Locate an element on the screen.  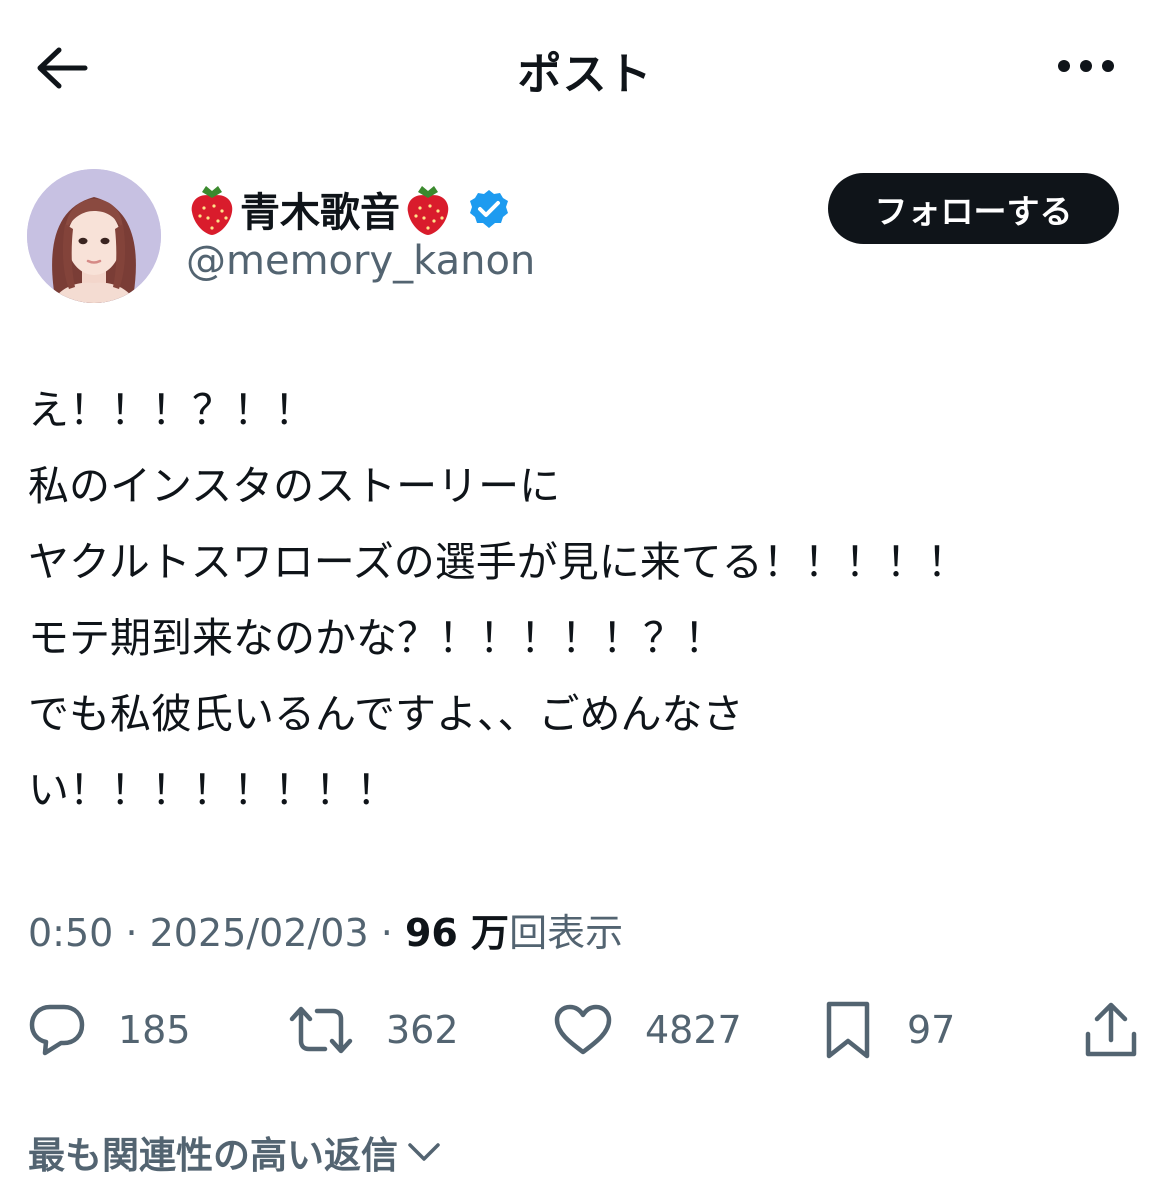
post-date: 2025/02/03 is located at coordinates (259, 933).